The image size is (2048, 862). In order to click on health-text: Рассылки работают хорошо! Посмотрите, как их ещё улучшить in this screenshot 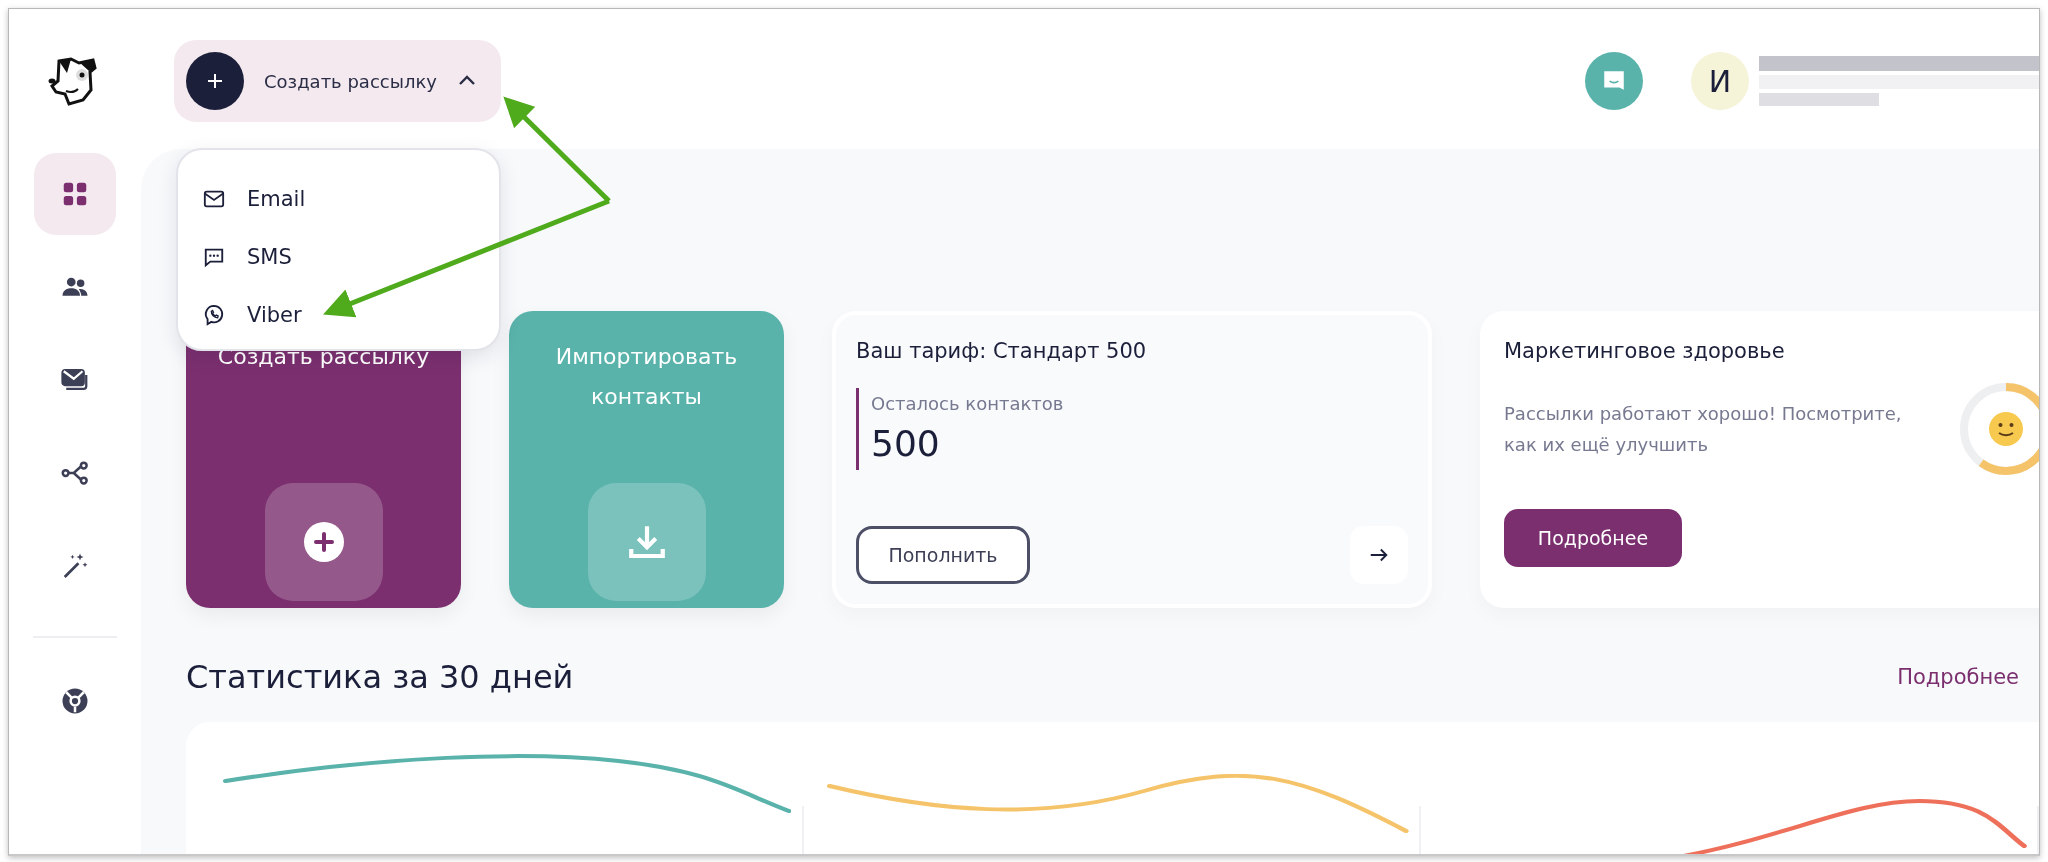, I will do `click(1703, 429)`.